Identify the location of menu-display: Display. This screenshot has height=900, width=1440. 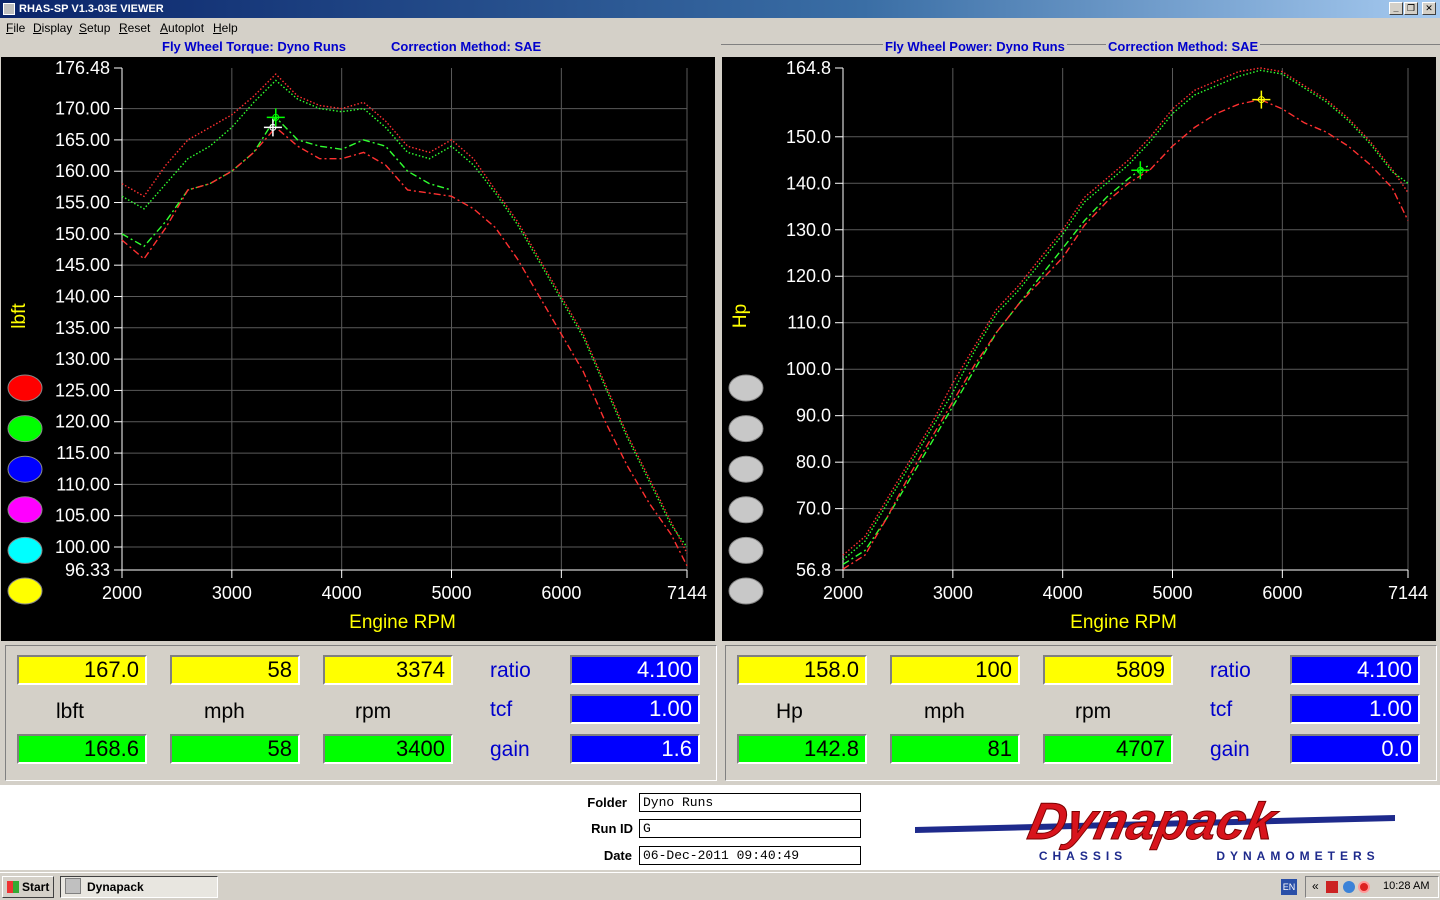
(52, 28).